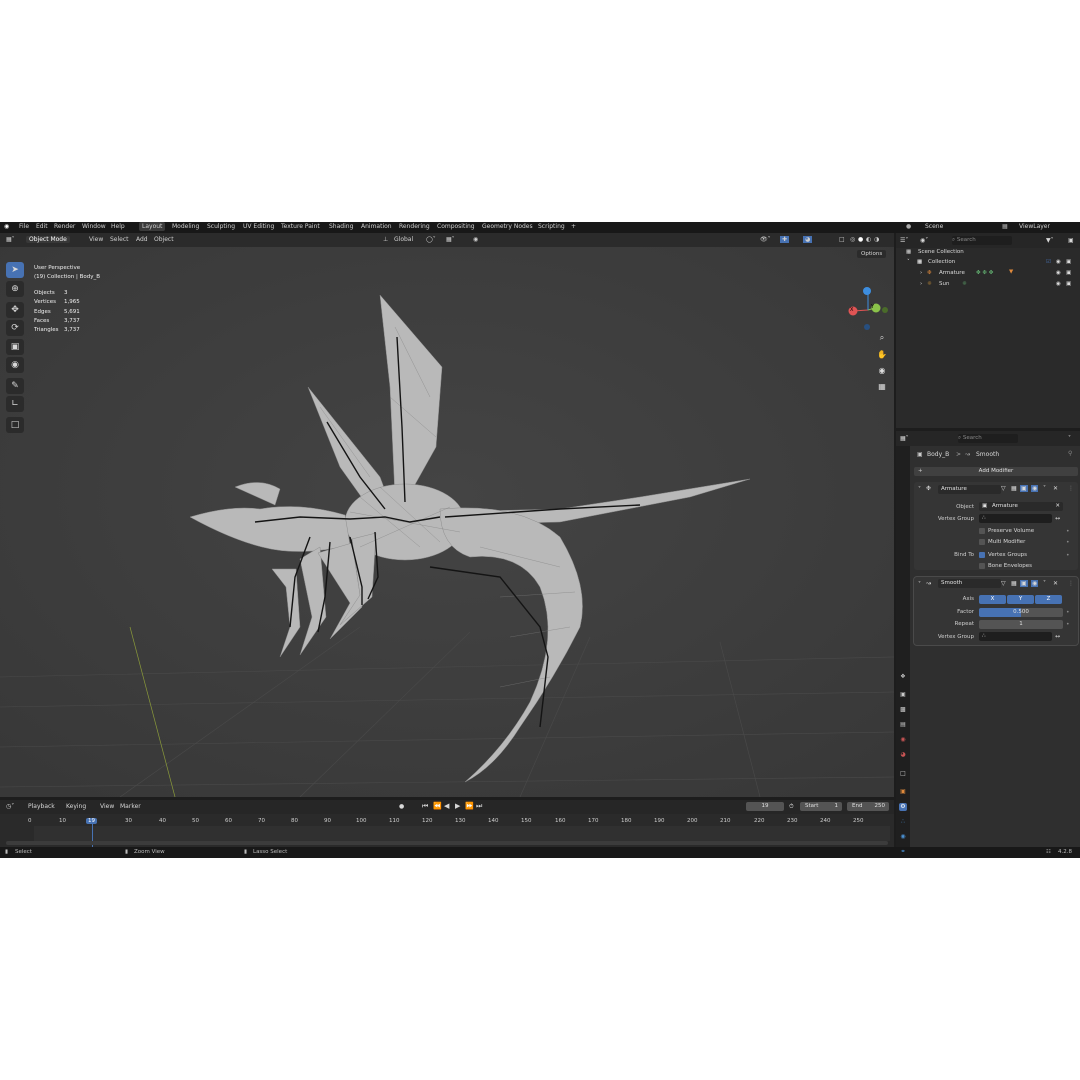 Image resolution: width=1080 pixels, height=1080 pixels. What do you see at coordinates (785, 239) in the screenshot?
I see `gizmo-toggle-icon: ✚` at bounding box center [785, 239].